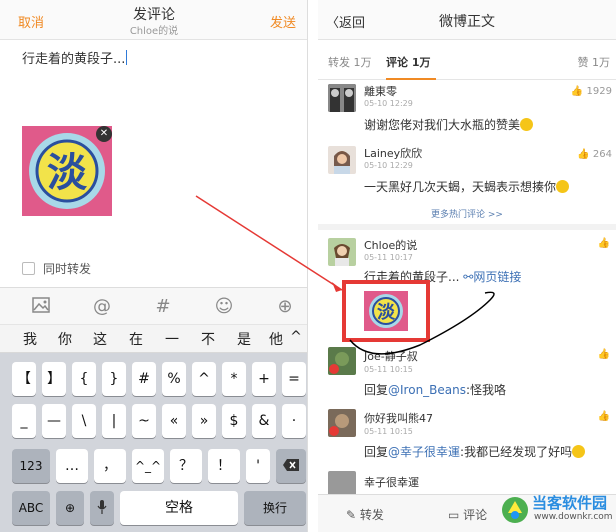 This screenshot has width=616, height=532. Describe the element at coordinates (276, 339) in the screenshot. I see `candidate-word: 他` at that location.